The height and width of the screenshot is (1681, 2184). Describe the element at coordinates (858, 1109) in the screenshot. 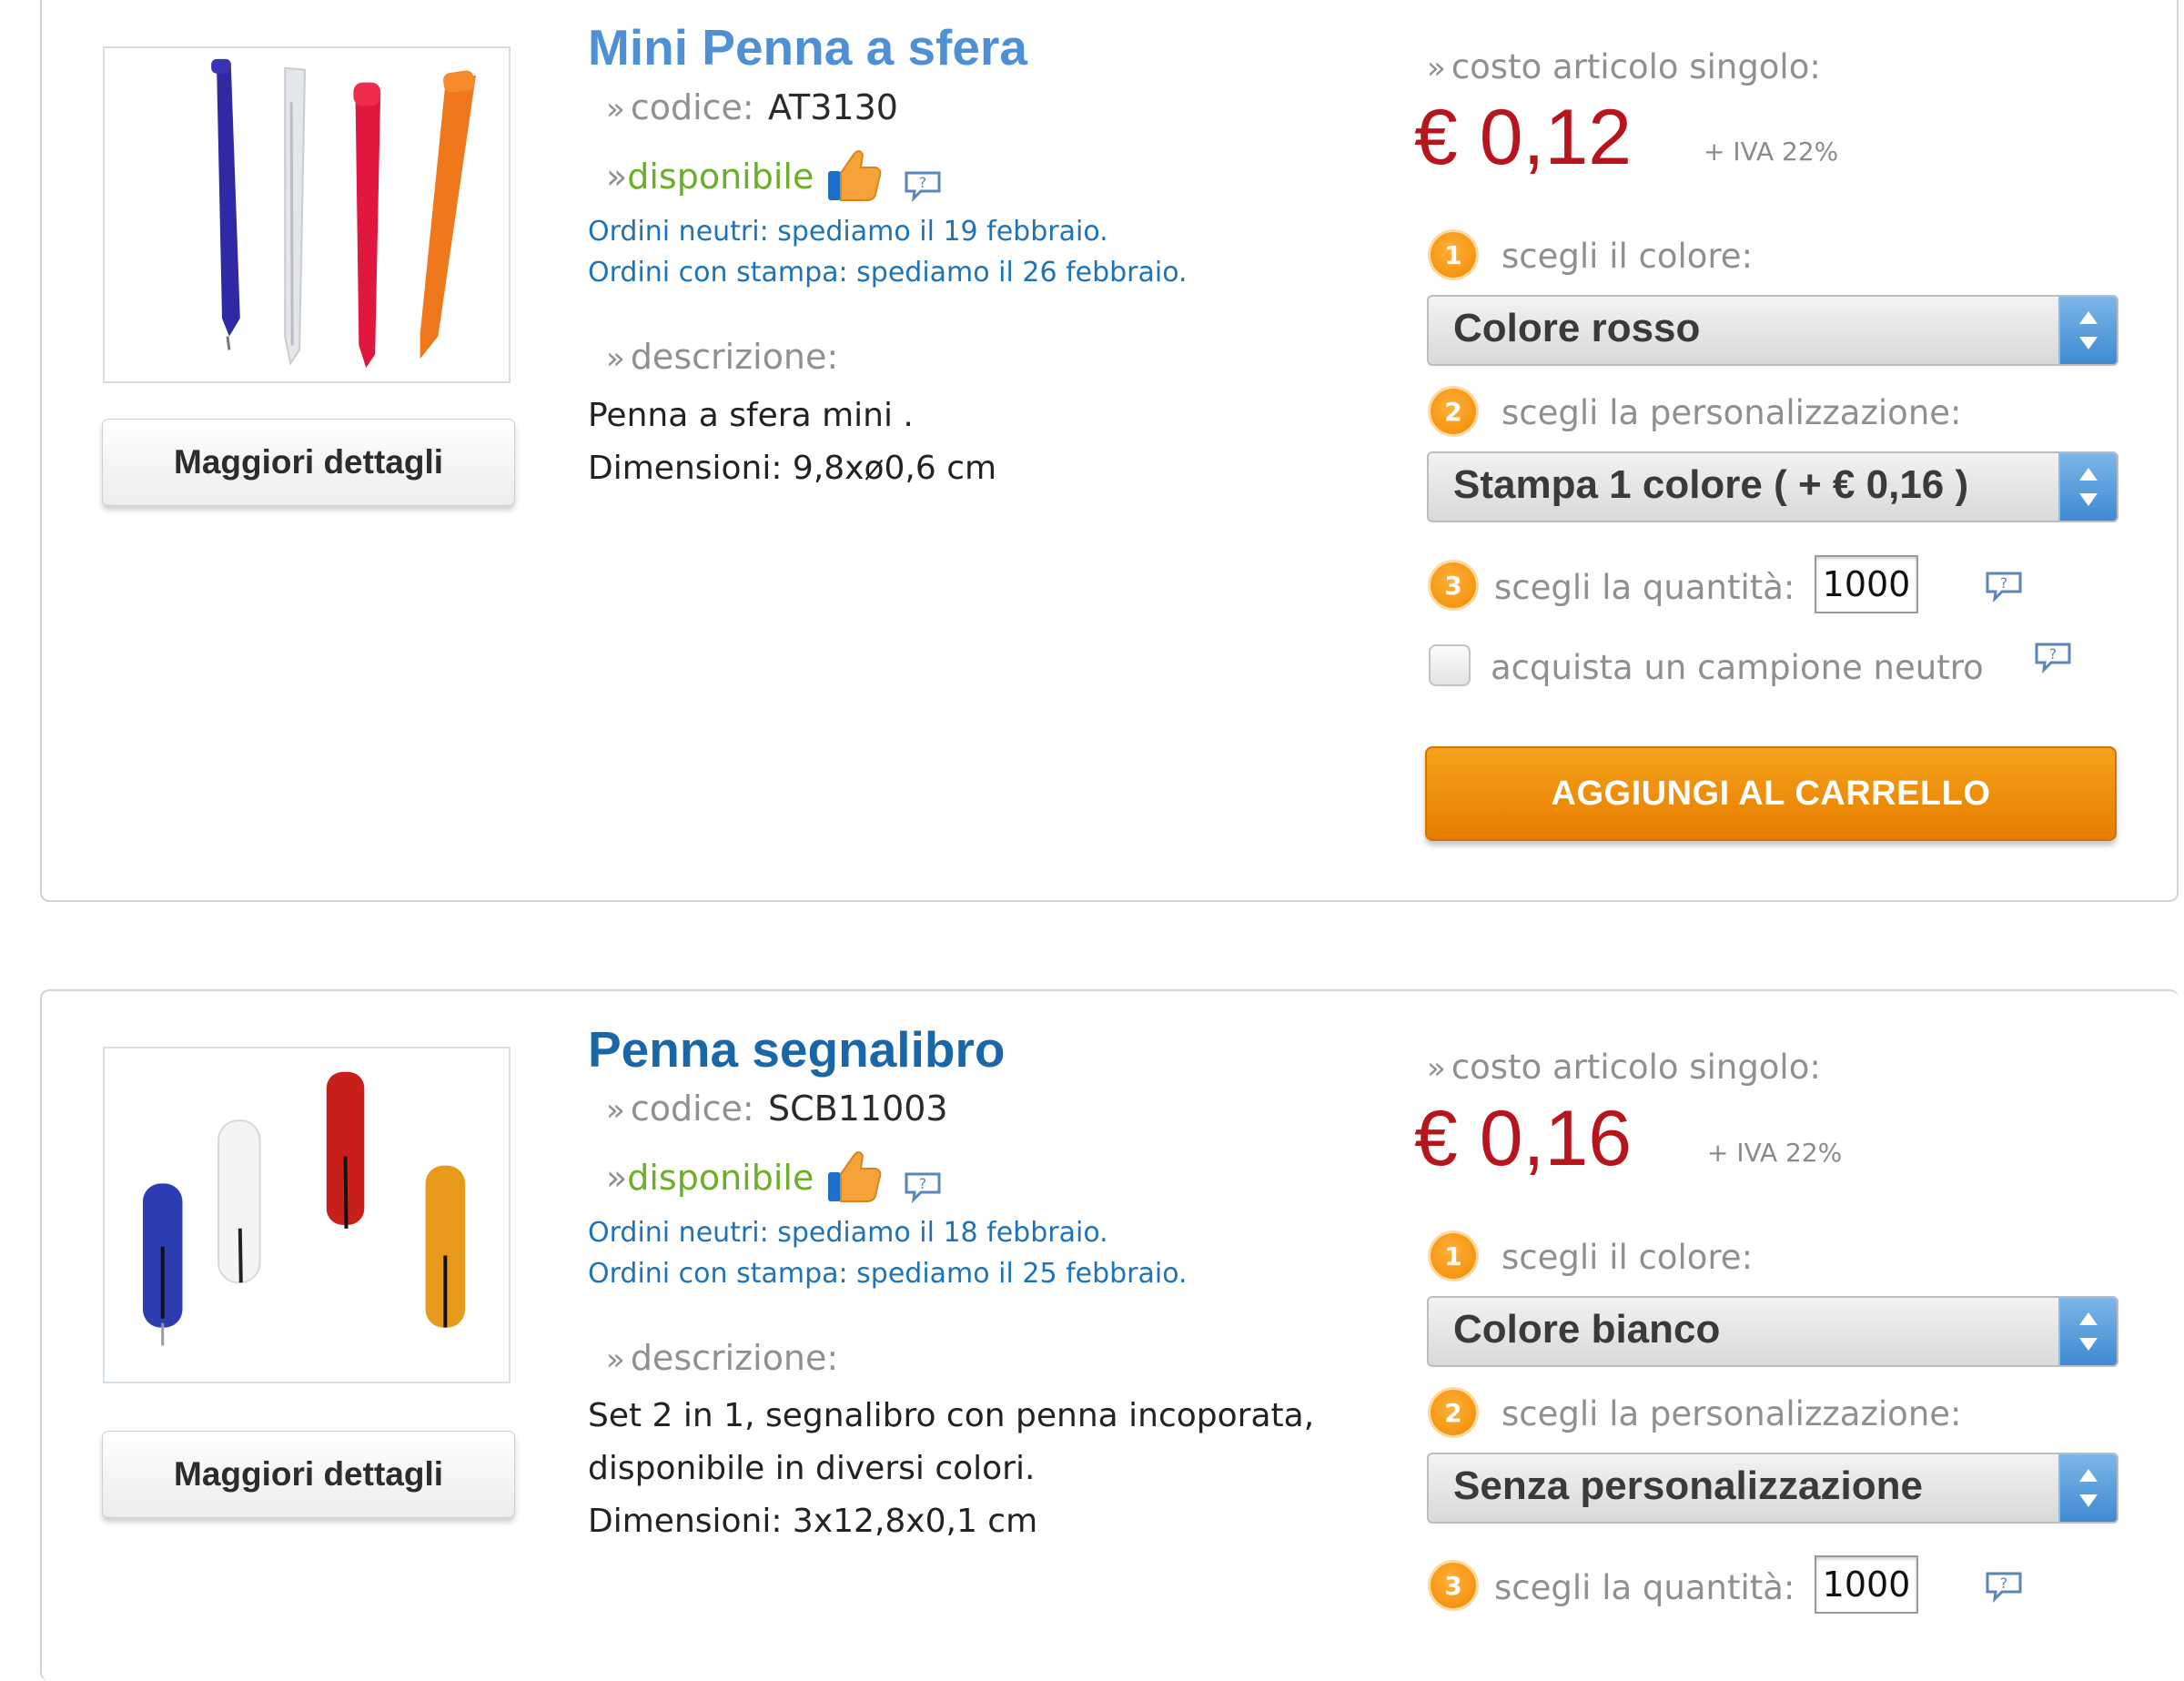

I see `product-code: SCB11003` at that location.